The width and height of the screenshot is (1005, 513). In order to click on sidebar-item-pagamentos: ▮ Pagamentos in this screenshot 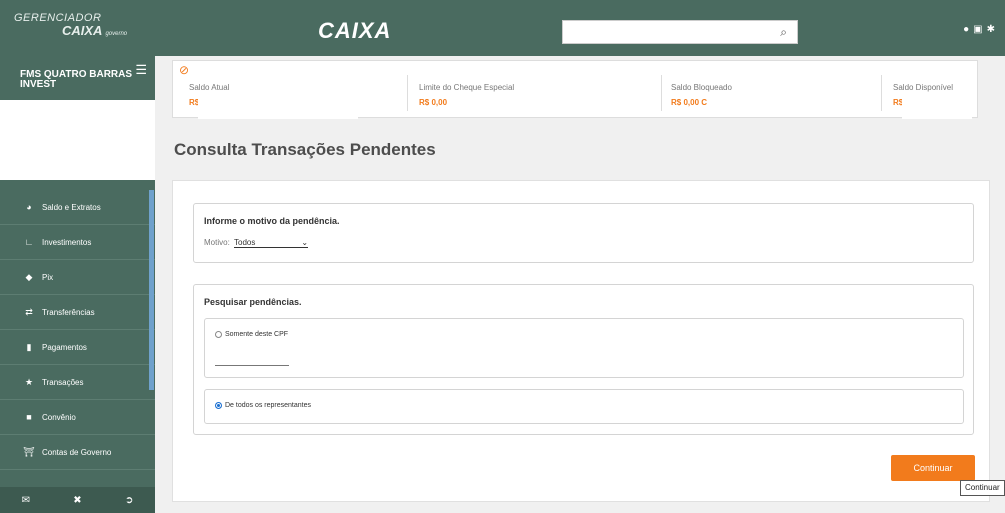, I will do `click(77, 347)`.